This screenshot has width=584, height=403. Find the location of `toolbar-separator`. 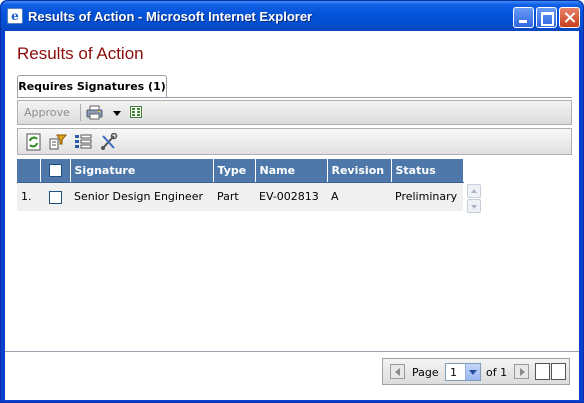

toolbar-separator is located at coordinates (80, 112).